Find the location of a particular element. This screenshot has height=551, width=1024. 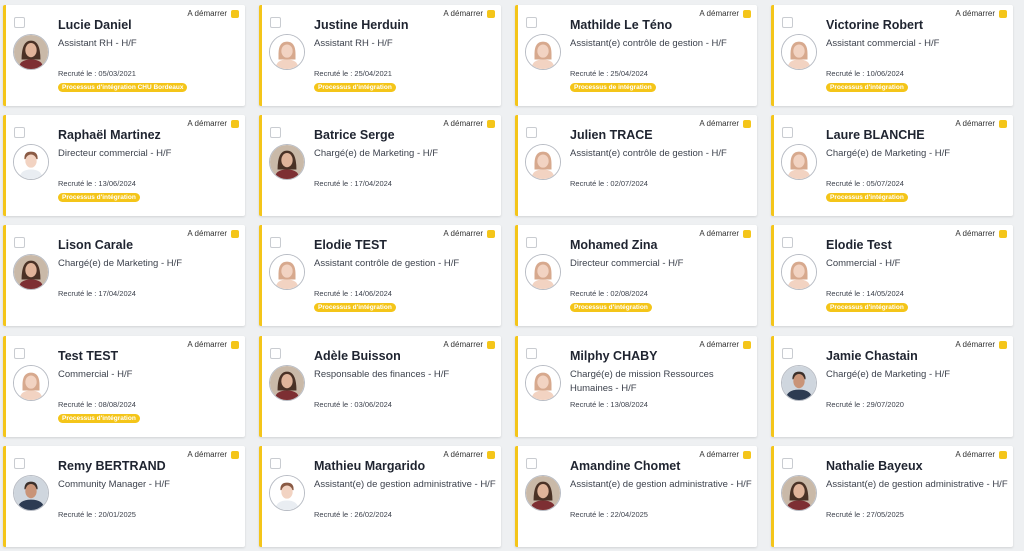

employee-name: Remy BERTRAND is located at coordinates (112, 466).